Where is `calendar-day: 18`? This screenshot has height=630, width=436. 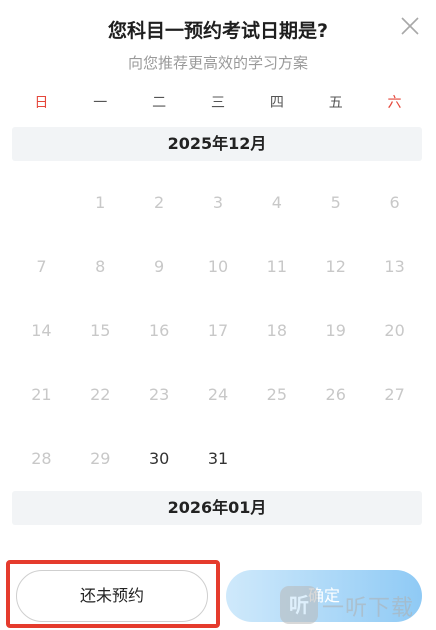
calendar-day: 18 is located at coordinates (277, 330).